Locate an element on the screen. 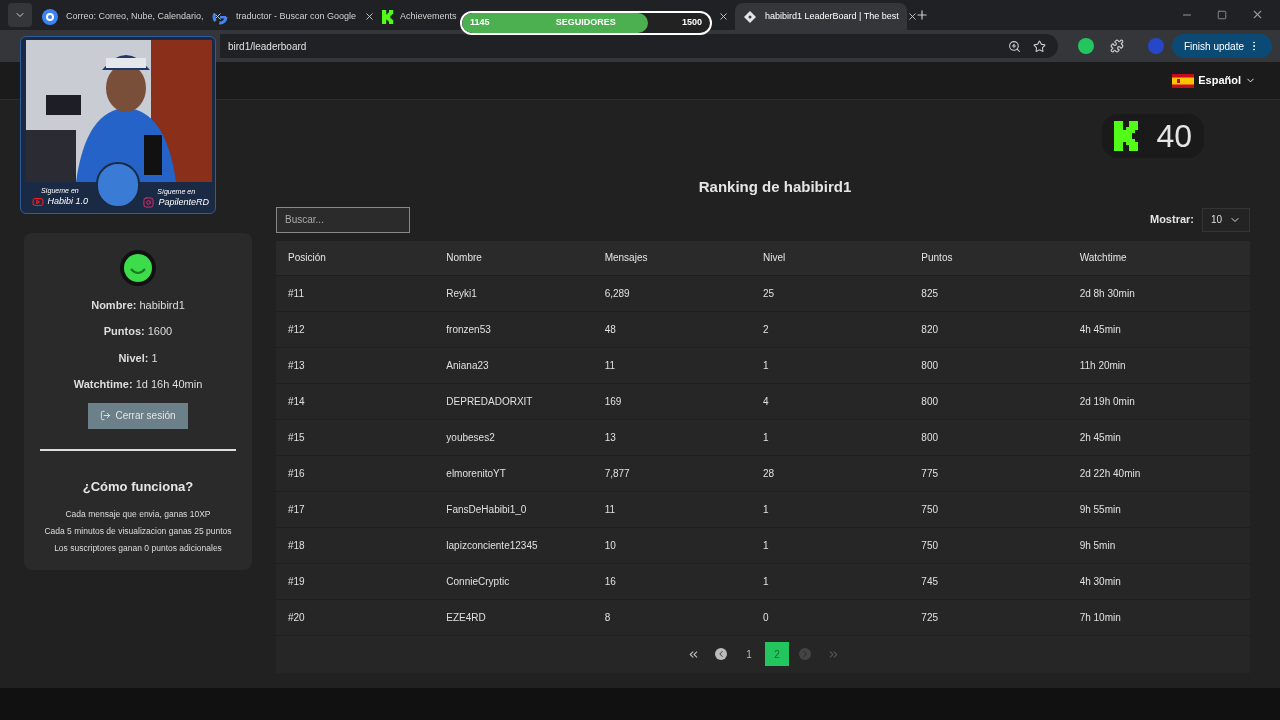 The image size is (1280, 720). avatar-icon is located at coordinates (138, 267).